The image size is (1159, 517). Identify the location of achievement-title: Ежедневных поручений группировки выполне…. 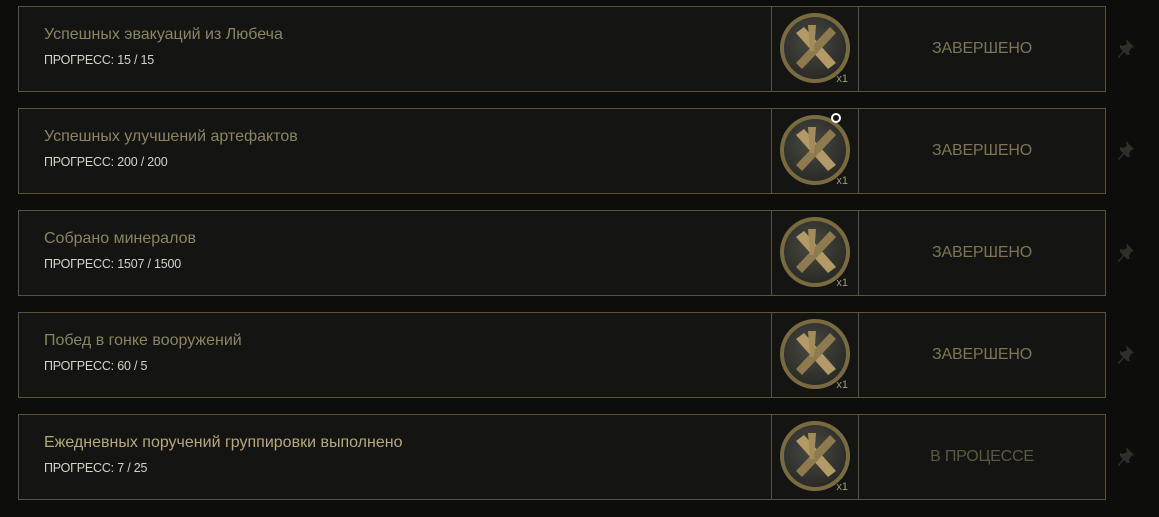
(223, 442).